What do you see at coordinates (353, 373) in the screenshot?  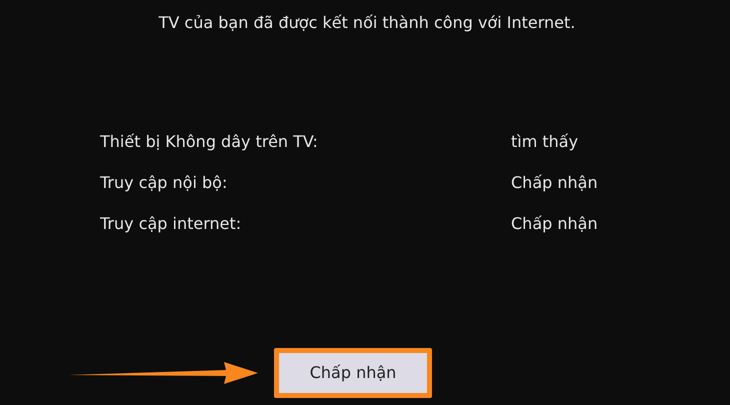 I see `accept-button: Chấp nhận` at bounding box center [353, 373].